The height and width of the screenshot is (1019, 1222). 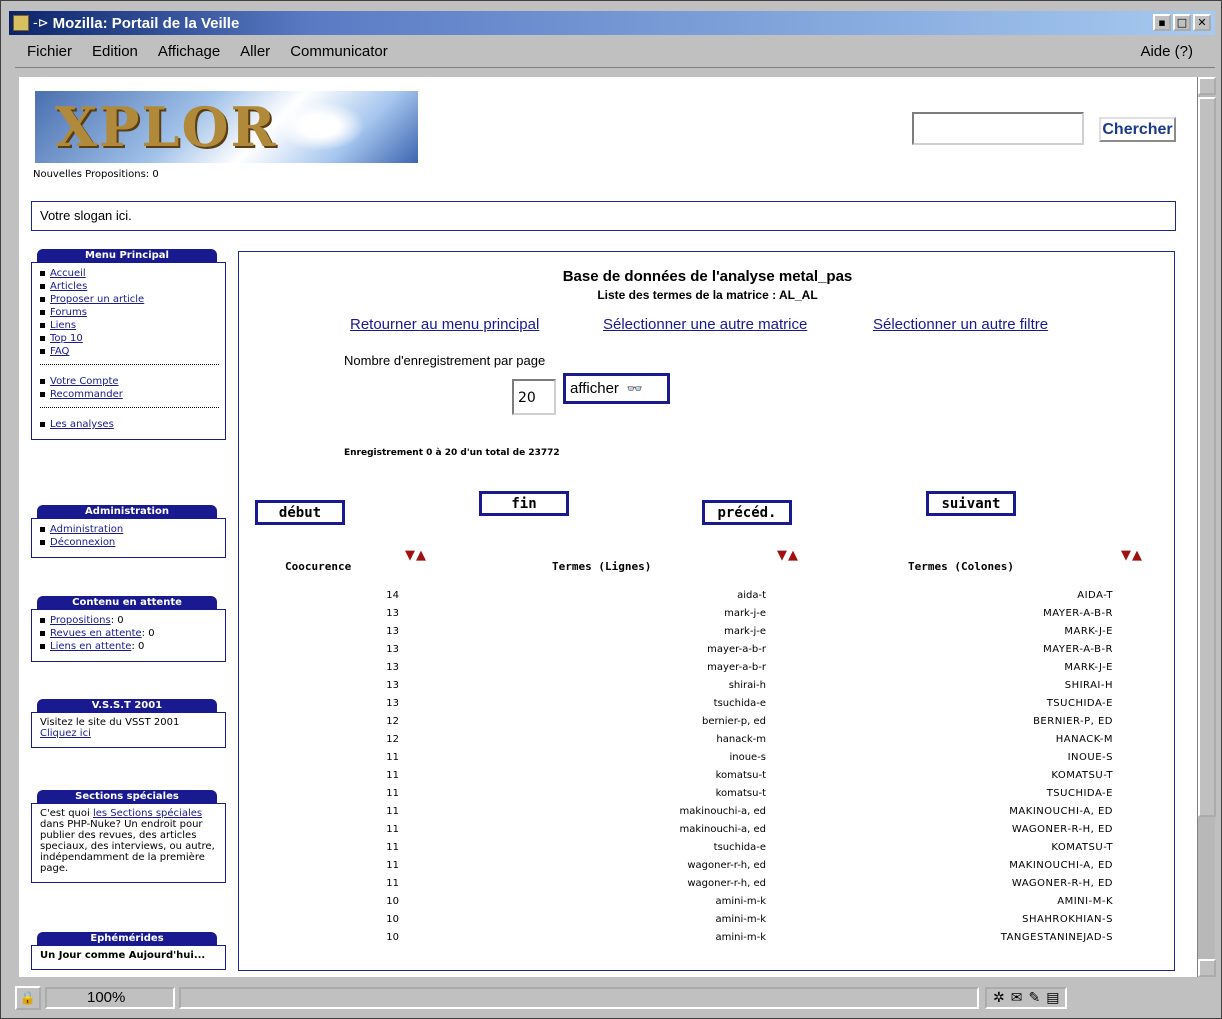 I want to click on link-autre-matrice: Sélectionner une autre matrice, so click(x=705, y=324).